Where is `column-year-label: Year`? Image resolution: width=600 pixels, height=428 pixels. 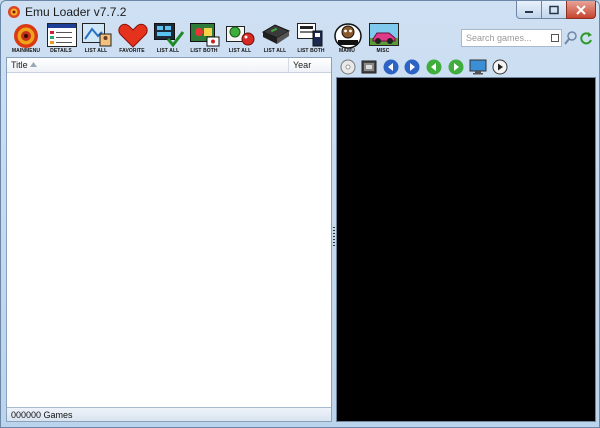
column-year-label: Year is located at coordinates (302, 65).